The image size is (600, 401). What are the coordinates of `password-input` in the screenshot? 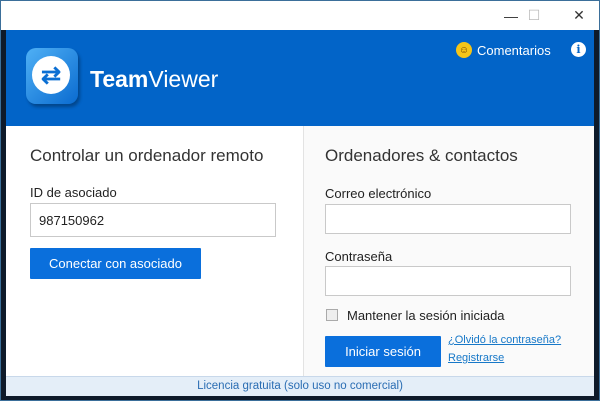 It's located at (448, 281).